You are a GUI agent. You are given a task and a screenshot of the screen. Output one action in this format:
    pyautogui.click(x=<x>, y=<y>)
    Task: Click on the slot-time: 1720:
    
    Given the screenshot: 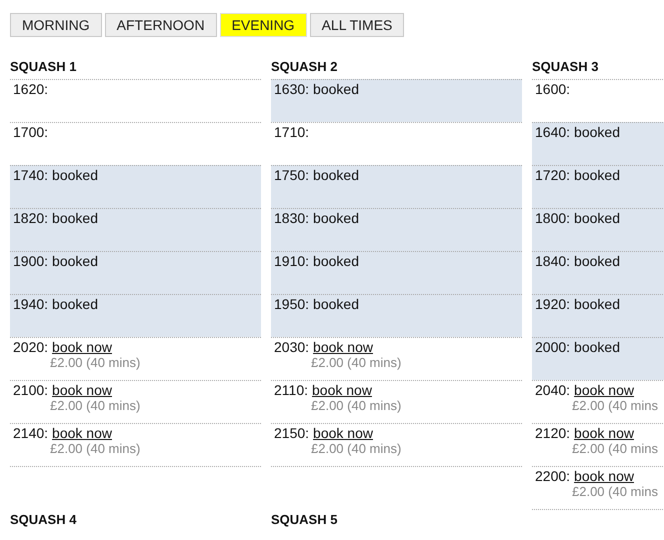 What is the action you would take?
    pyautogui.click(x=552, y=175)
    